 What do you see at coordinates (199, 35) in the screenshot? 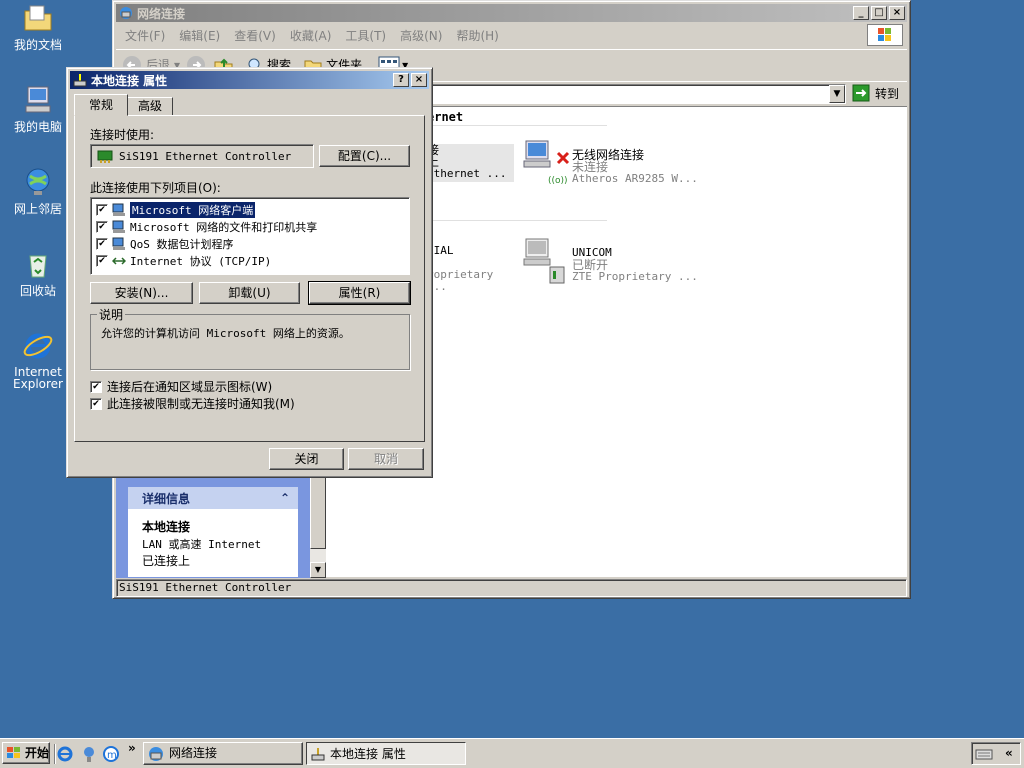
I see `menu-edit: 编辑(E)` at bounding box center [199, 35].